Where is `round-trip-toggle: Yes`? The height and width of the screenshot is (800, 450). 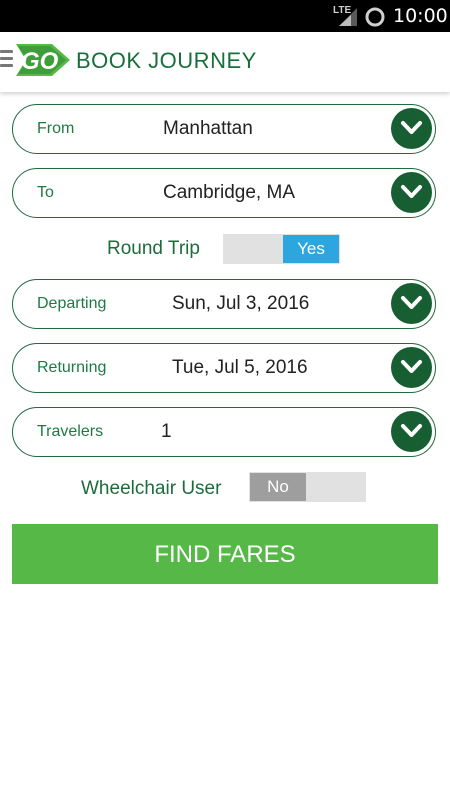 round-trip-toggle: Yes is located at coordinates (281, 249).